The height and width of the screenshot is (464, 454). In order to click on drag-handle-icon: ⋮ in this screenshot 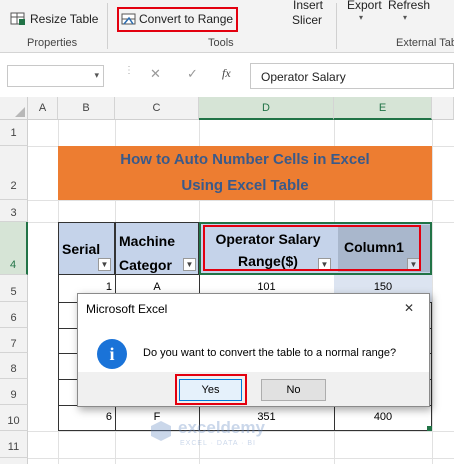, I will do `click(129, 70)`.